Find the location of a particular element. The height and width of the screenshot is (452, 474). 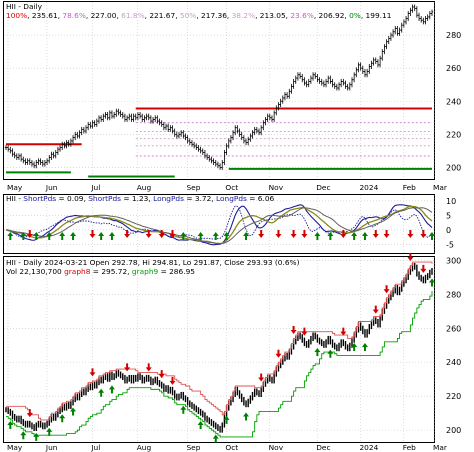

legend-segment: , 235.61, is located at coordinates (44, 15).